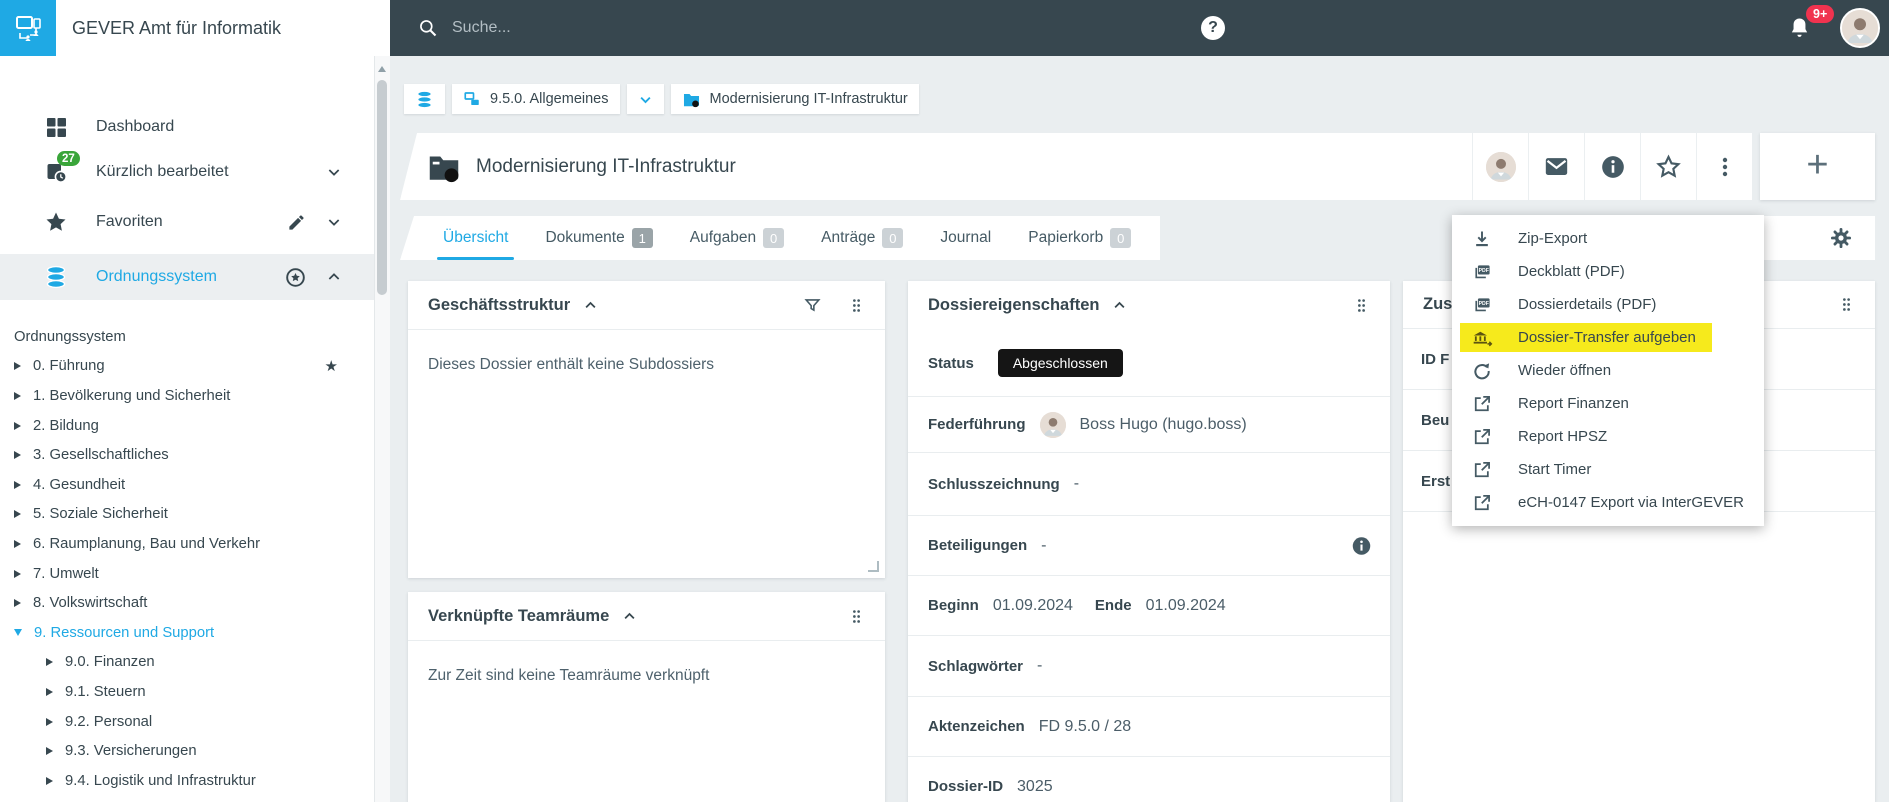 The image size is (1889, 802). What do you see at coordinates (794, 99) in the screenshot?
I see `breadcrumb-level2: Modernisierung IT-Infrastruktur` at bounding box center [794, 99].